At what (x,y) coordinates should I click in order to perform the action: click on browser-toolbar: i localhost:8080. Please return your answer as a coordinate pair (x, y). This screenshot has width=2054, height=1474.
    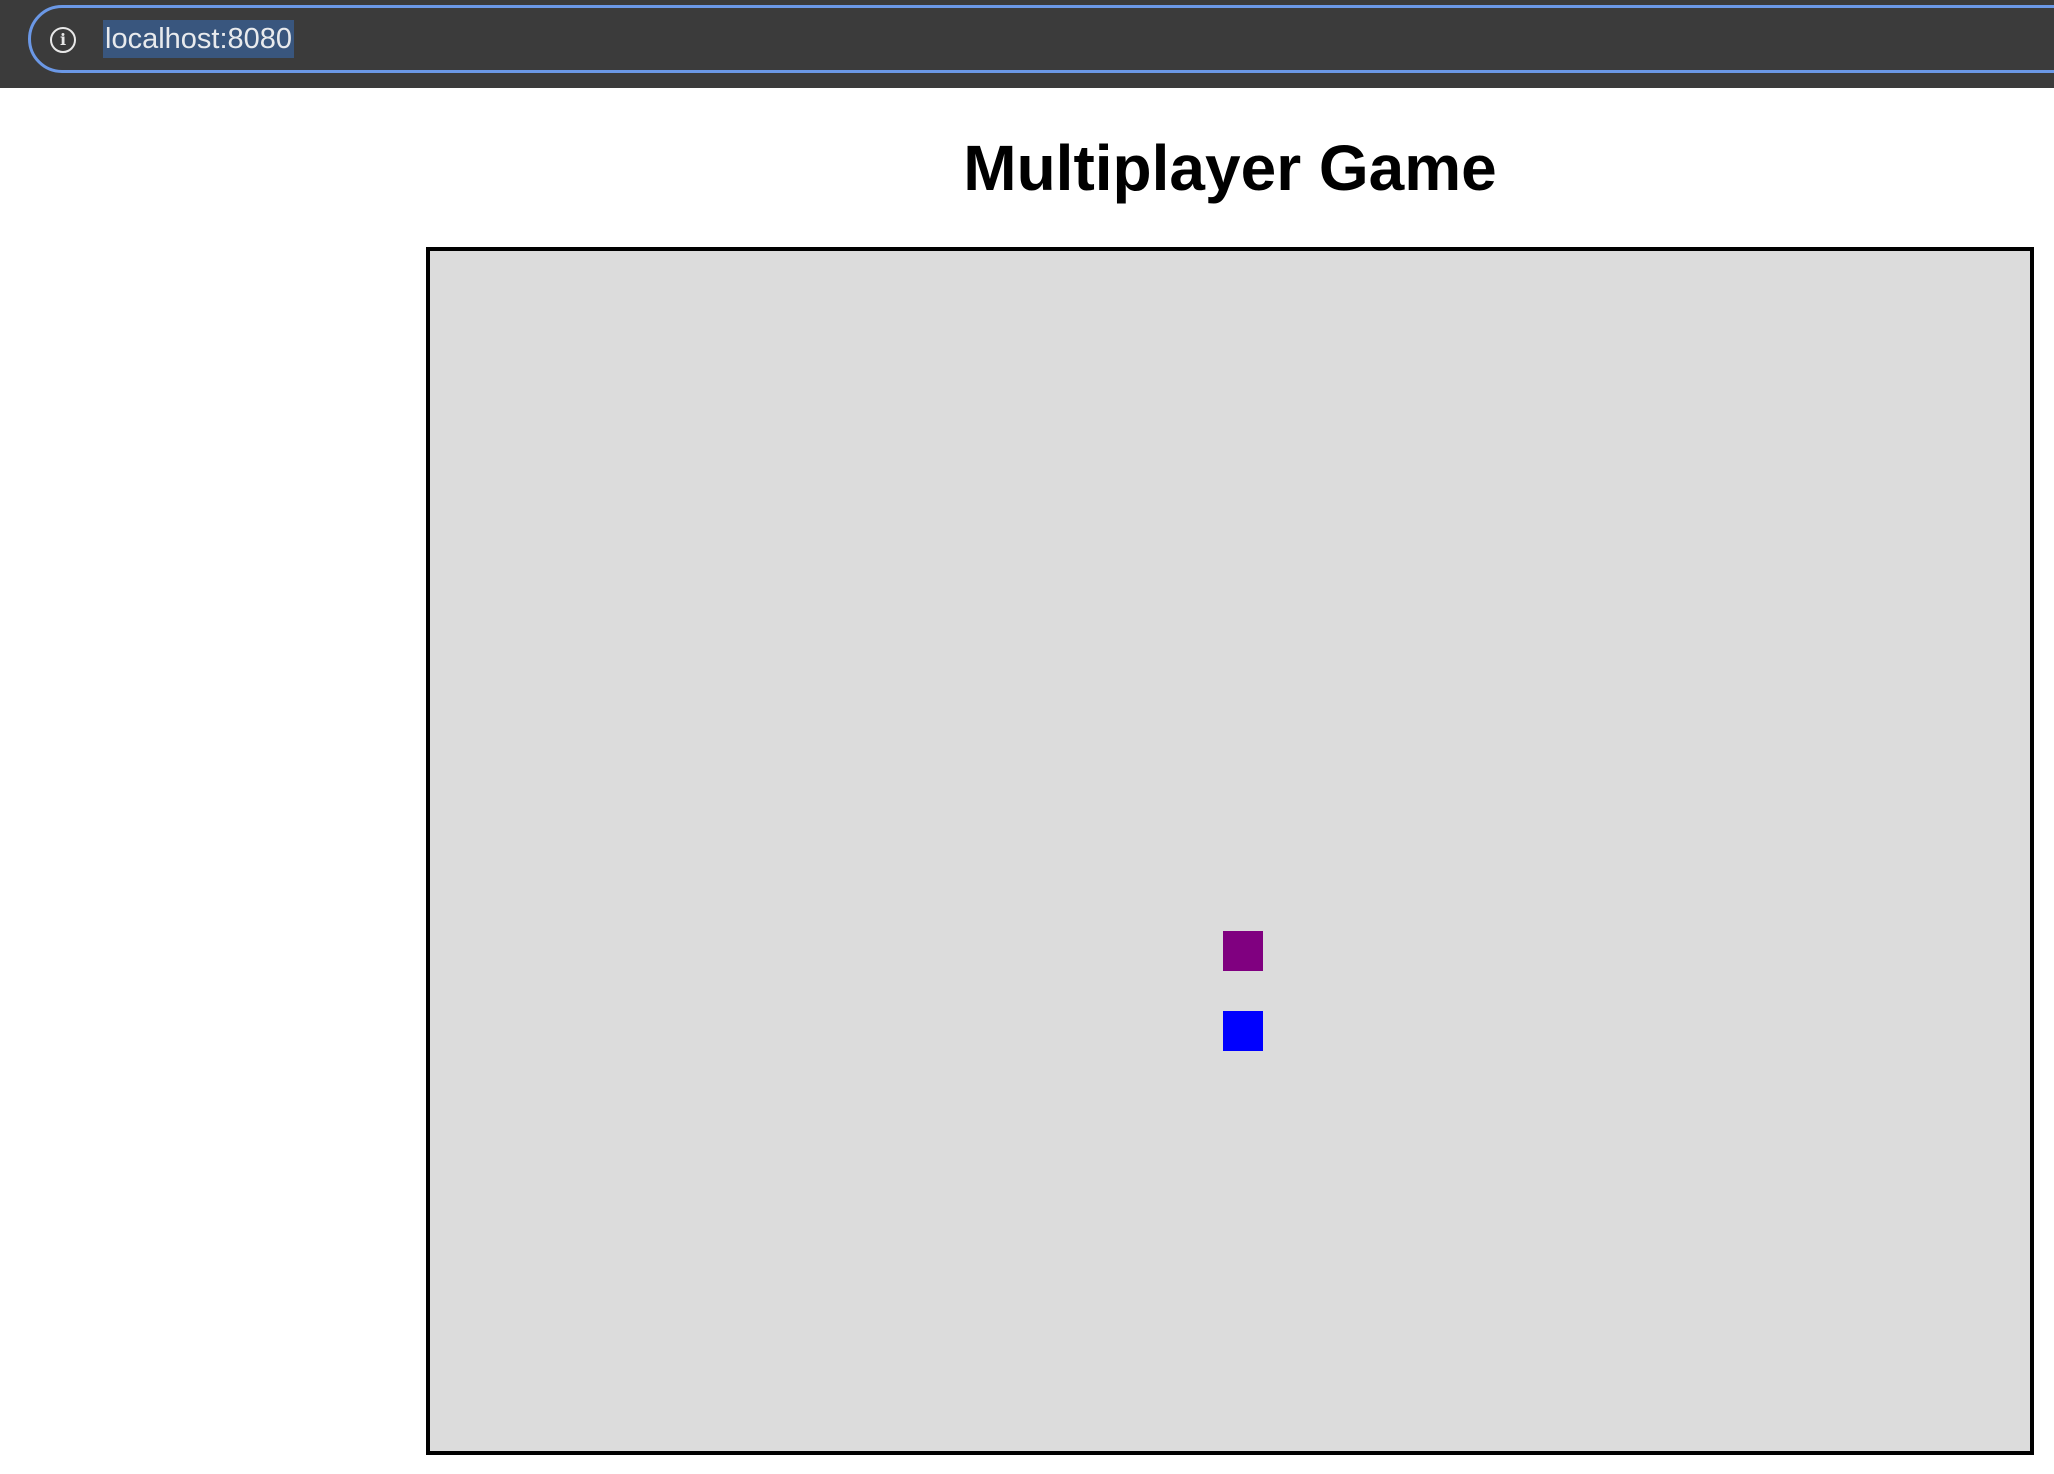
    Looking at the image, I should click on (1027, 44).